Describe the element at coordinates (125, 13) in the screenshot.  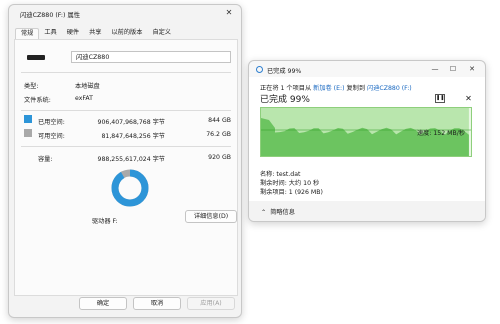
I see `title-bar: 闪迪CZ880 (F:) 属性 ✕` at that location.